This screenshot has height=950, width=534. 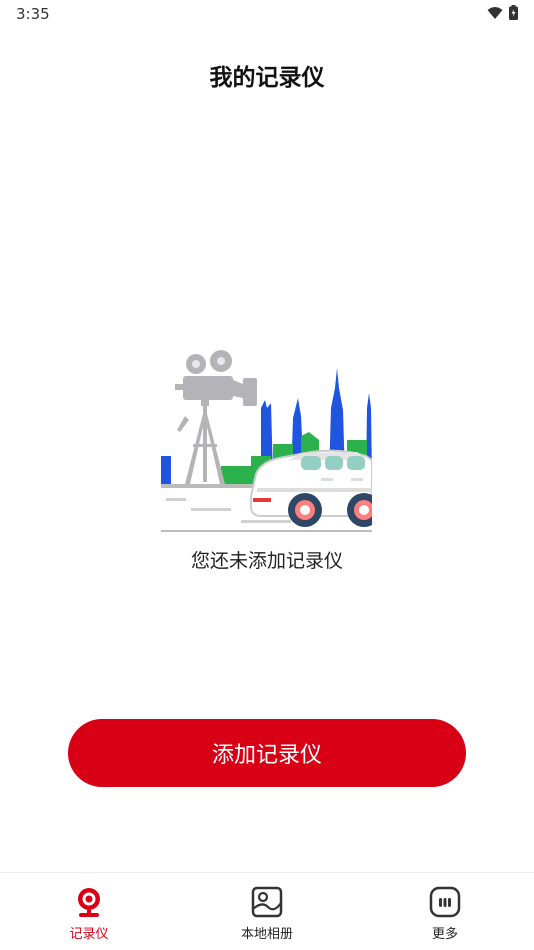 I want to click on recorder-icon, so click(x=89, y=902).